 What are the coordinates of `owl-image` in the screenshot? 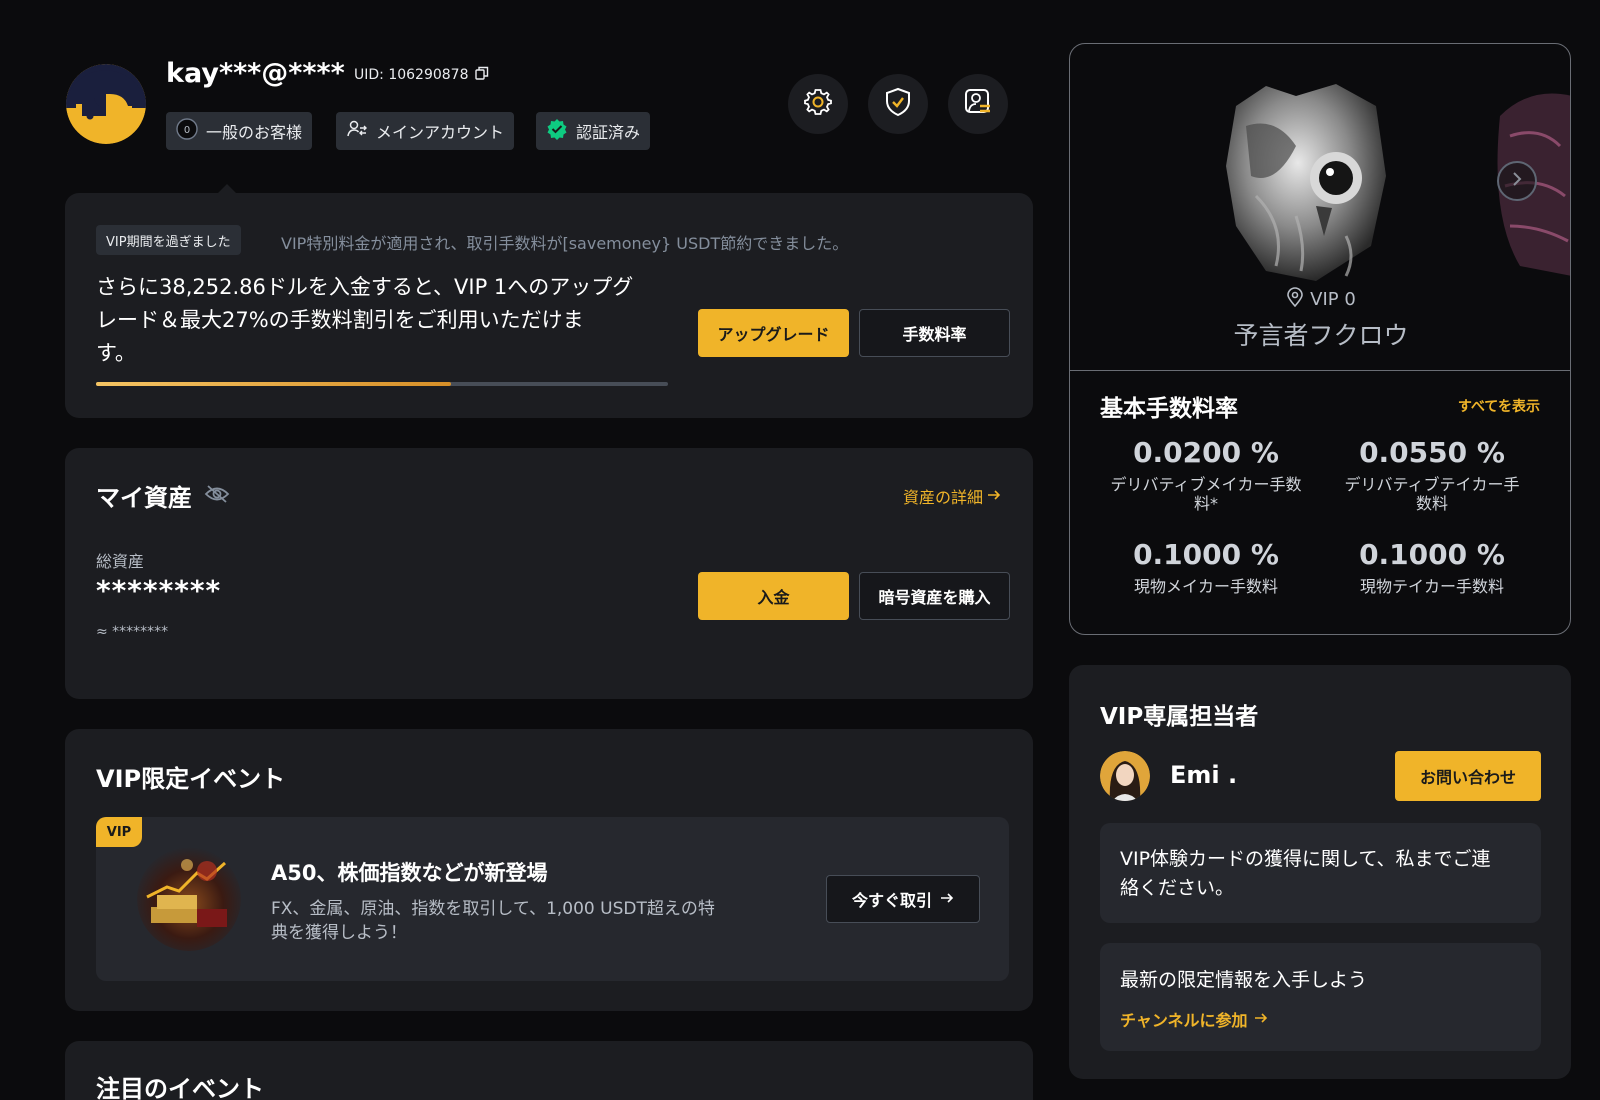 It's located at (1306, 181).